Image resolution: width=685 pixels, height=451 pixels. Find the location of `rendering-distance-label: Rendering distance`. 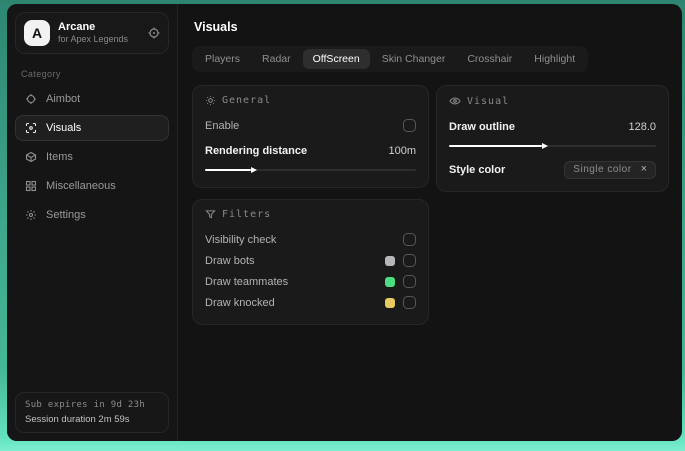

rendering-distance-label: Rendering distance is located at coordinates (256, 150).